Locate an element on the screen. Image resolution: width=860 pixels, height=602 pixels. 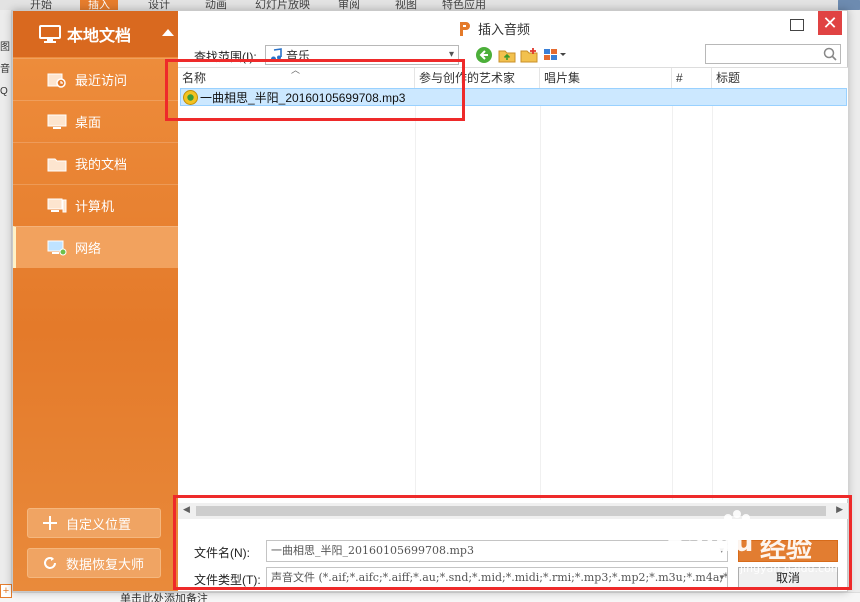
search-icon is located at coordinates (830, 54).